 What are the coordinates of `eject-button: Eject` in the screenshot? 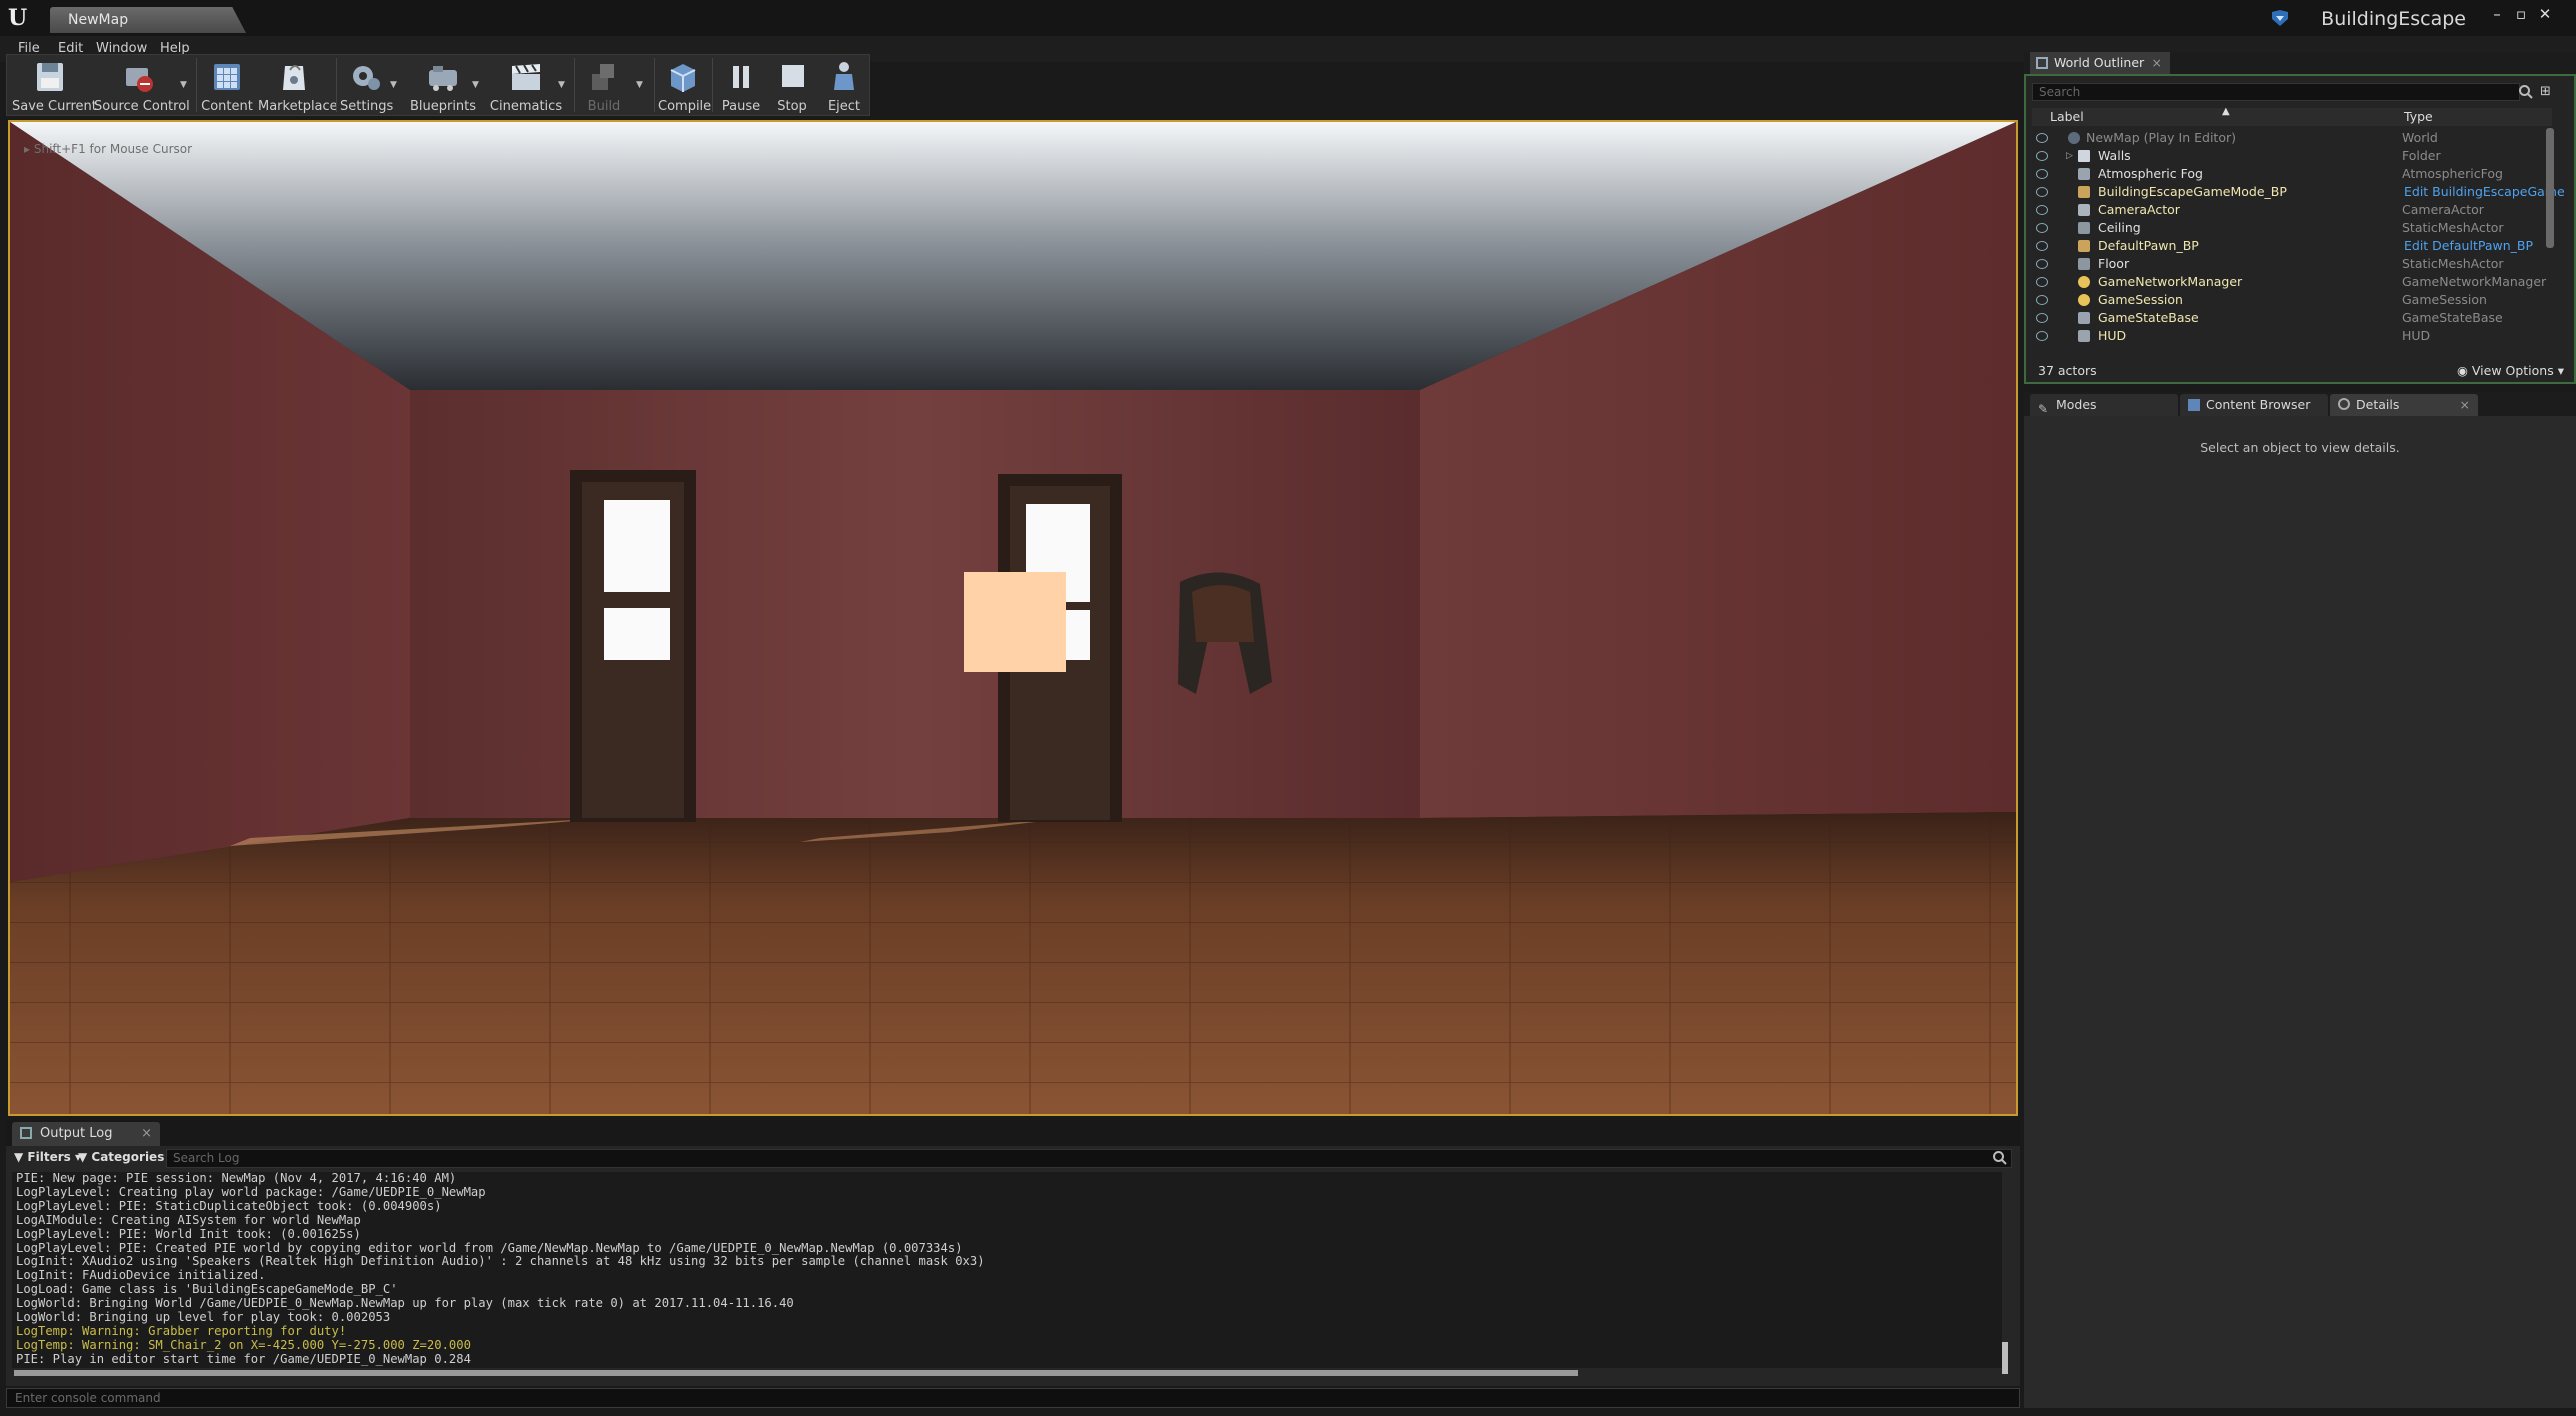 It's located at (844, 86).